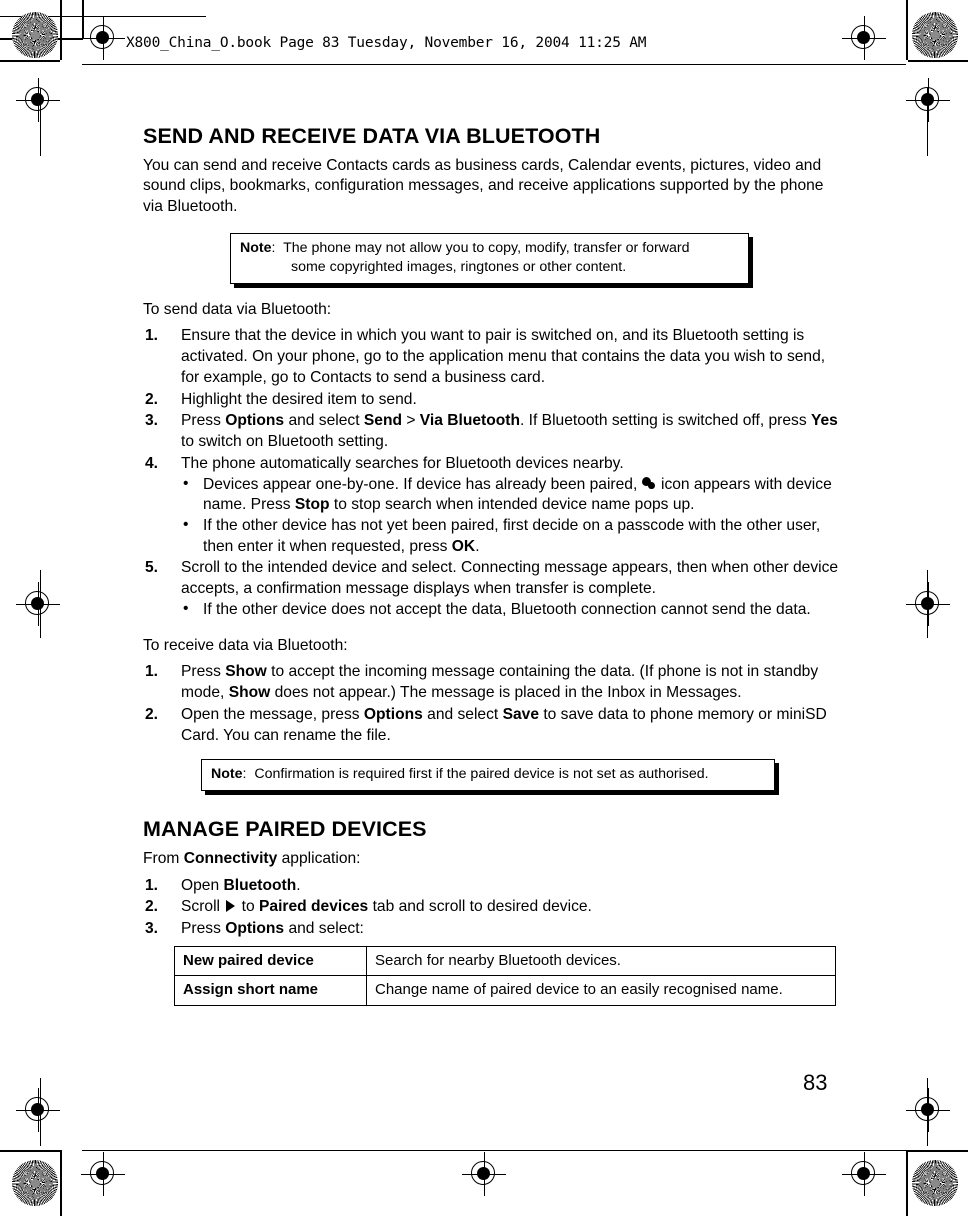 Image resolution: width=968 pixels, height=1216 pixels. Describe the element at coordinates (494, 65) in the screenshot. I see `page-top-rule` at that location.